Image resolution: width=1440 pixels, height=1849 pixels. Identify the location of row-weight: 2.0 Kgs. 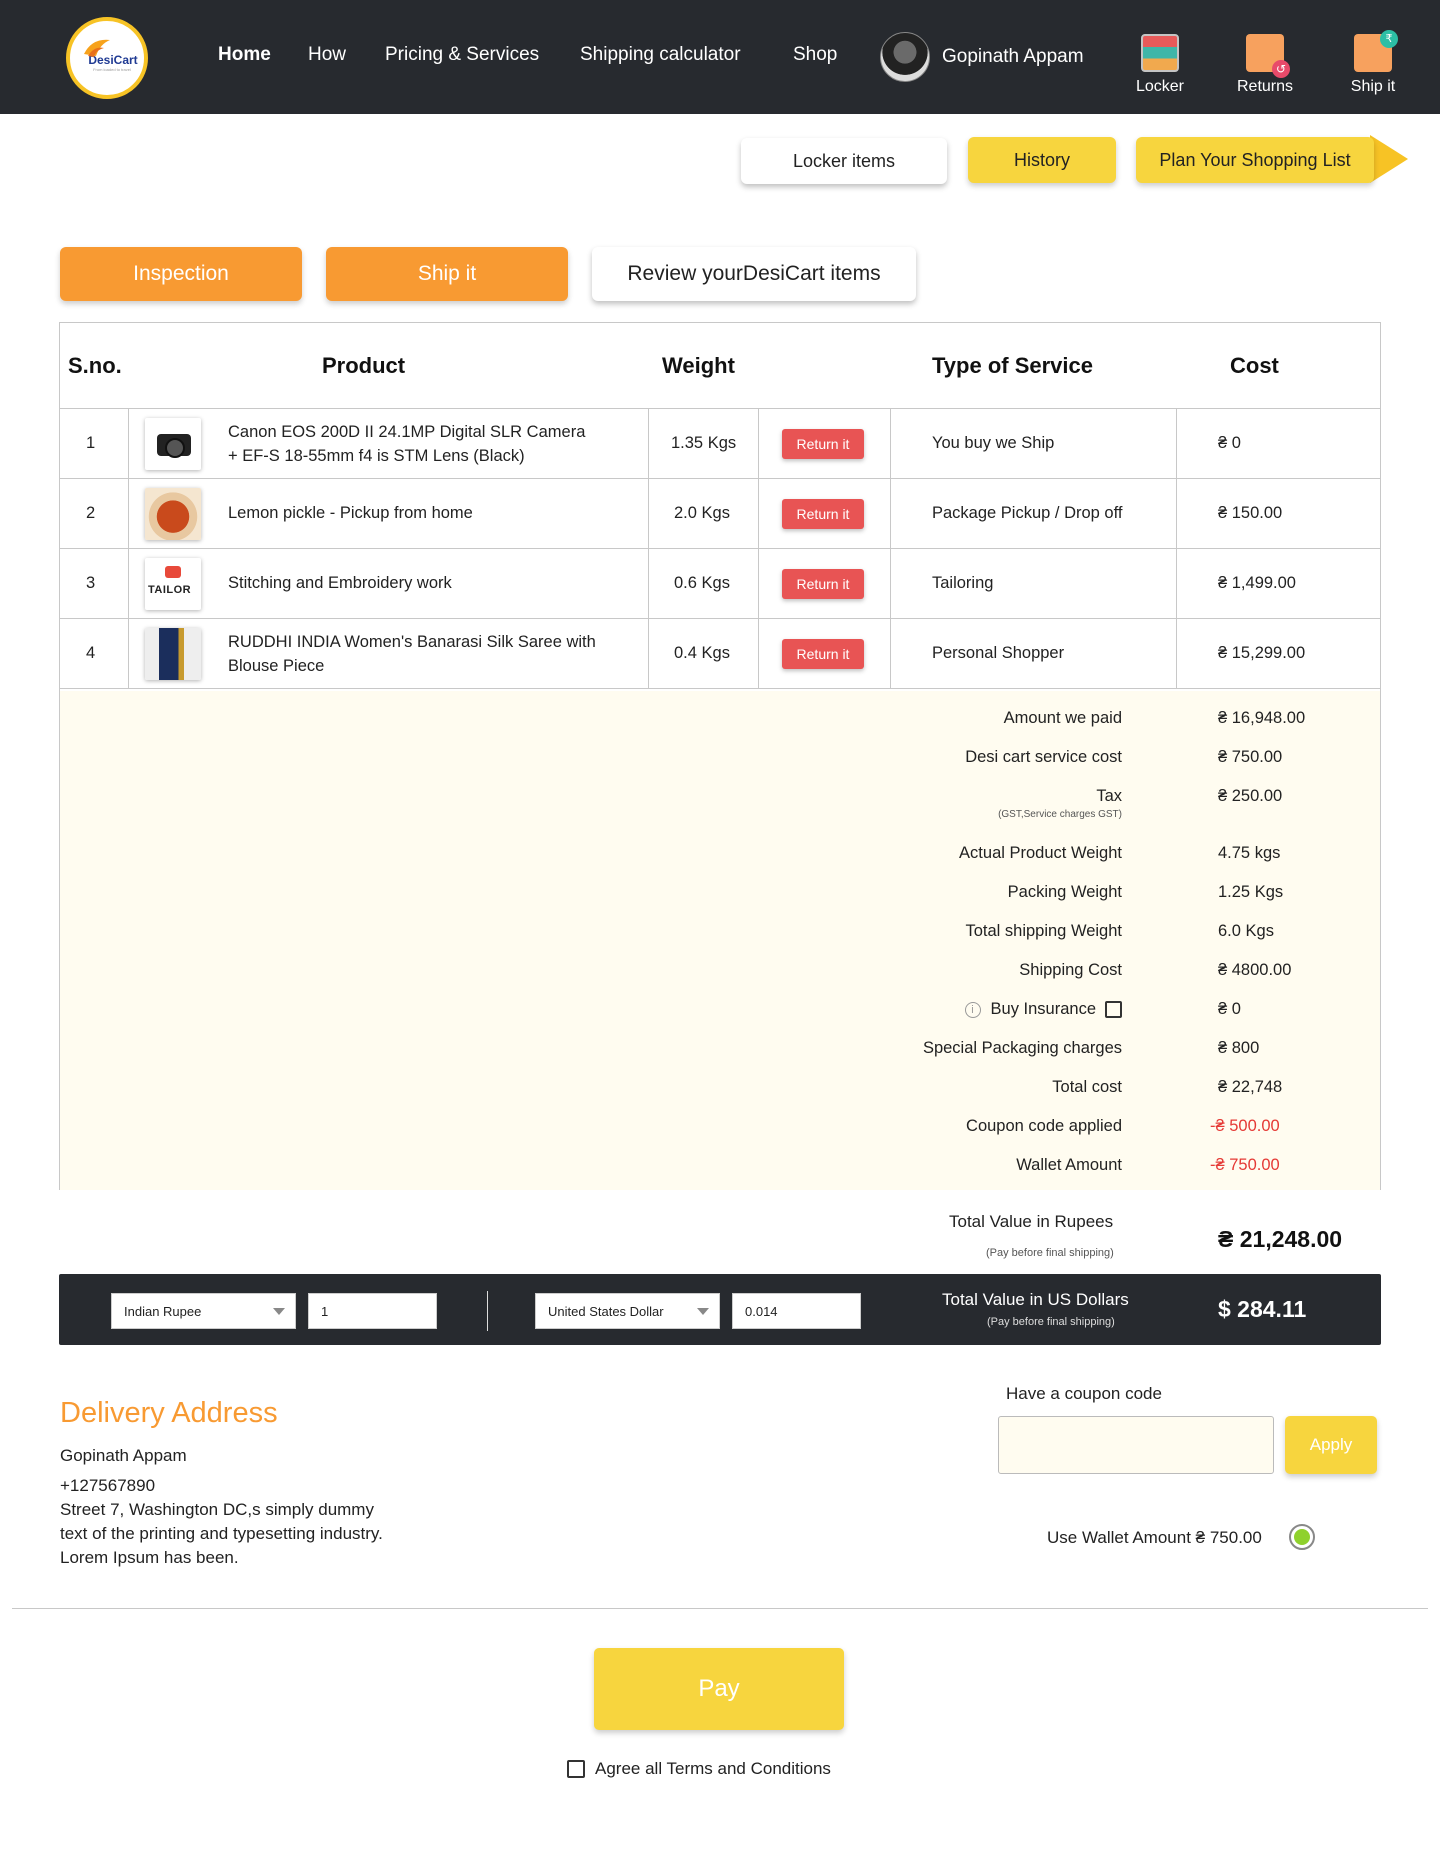
(702, 513).